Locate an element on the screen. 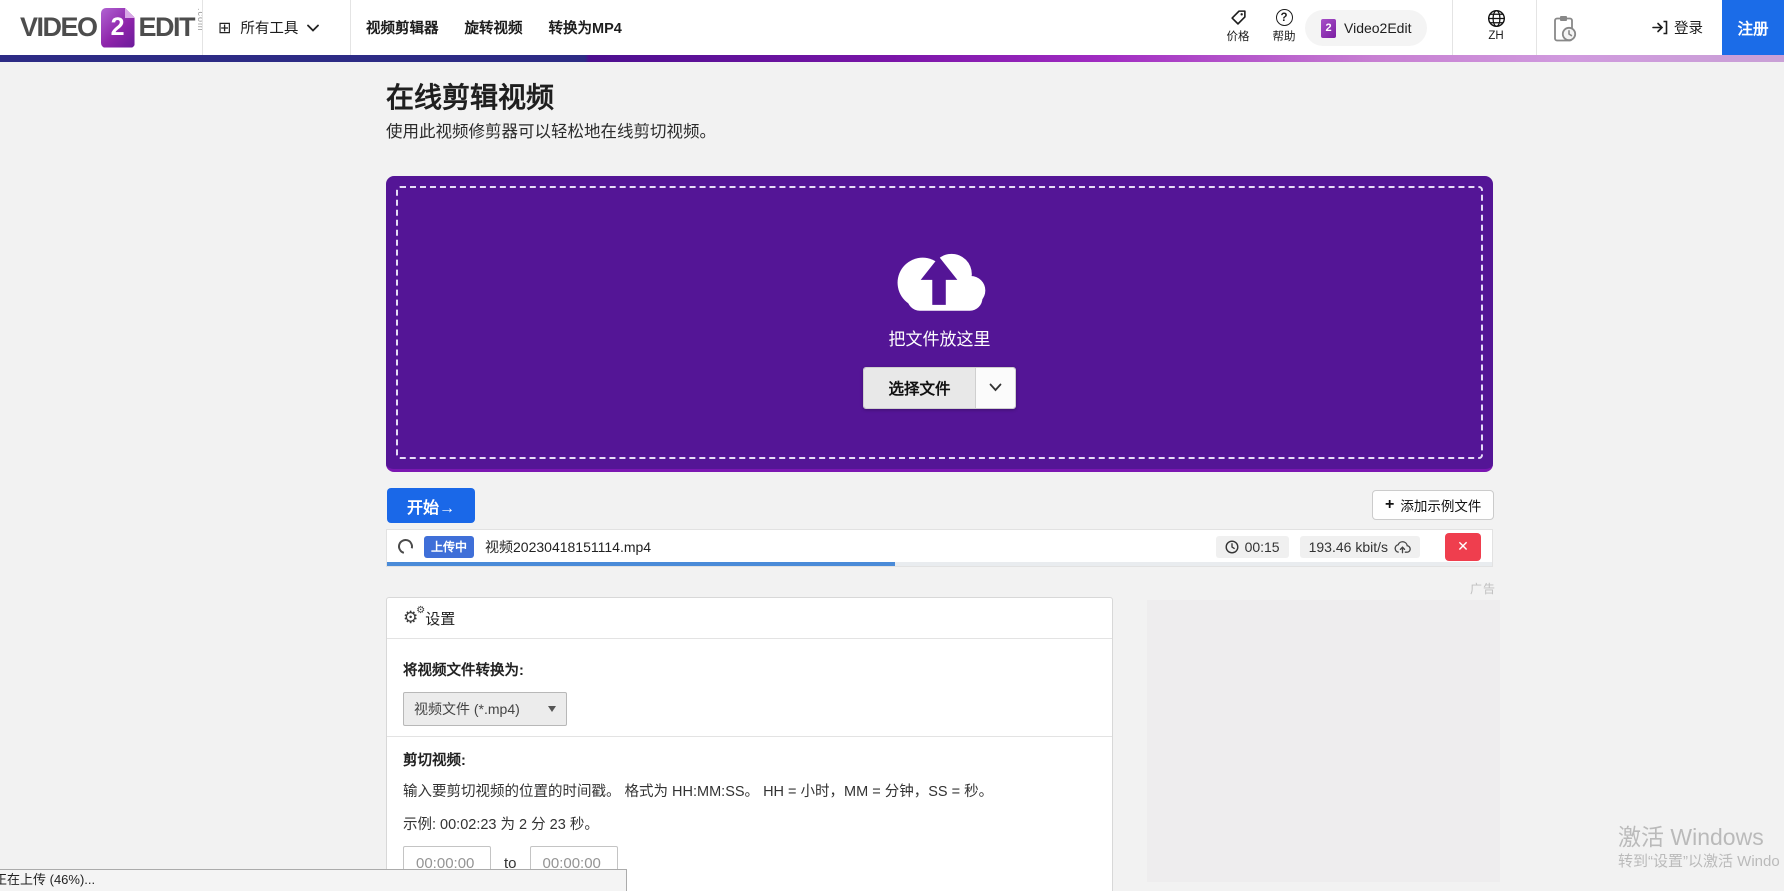 The width and height of the screenshot is (1784, 891). help-label: 帮助 is located at coordinates (1284, 37).